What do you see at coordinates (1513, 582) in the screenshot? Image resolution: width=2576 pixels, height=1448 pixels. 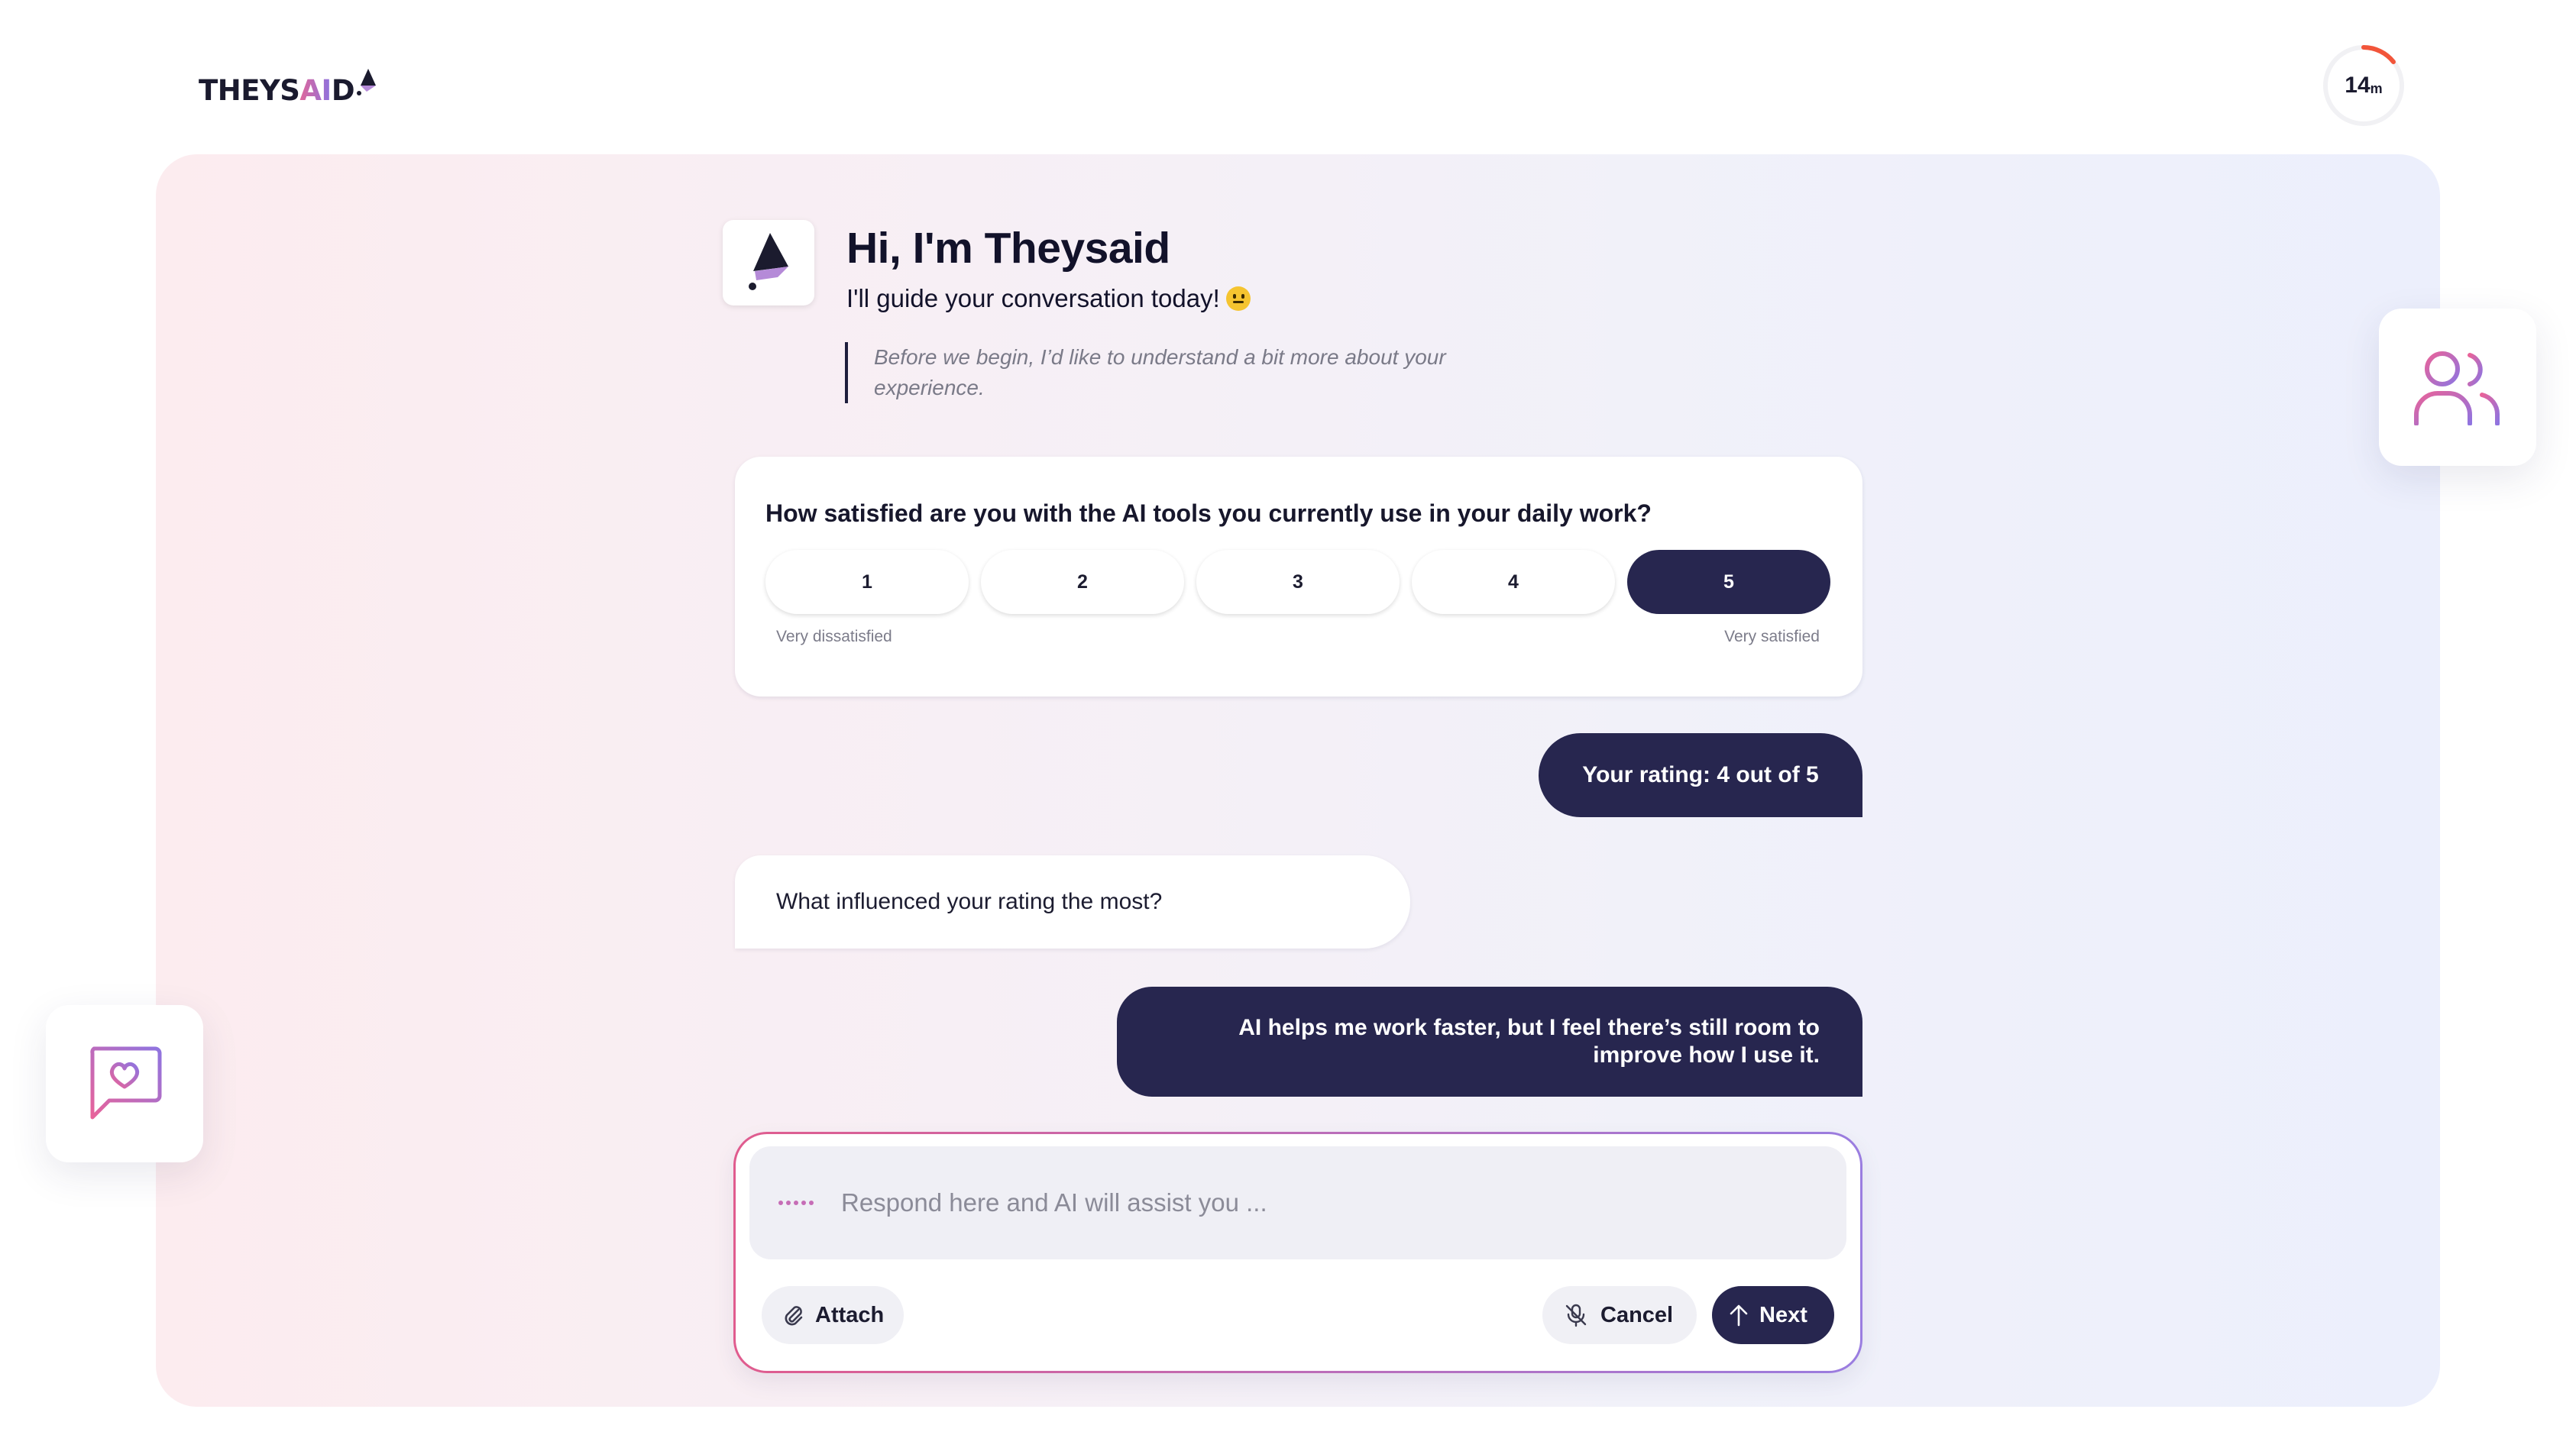 I see `rating-option-4: 4` at bounding box center [1513, 582].